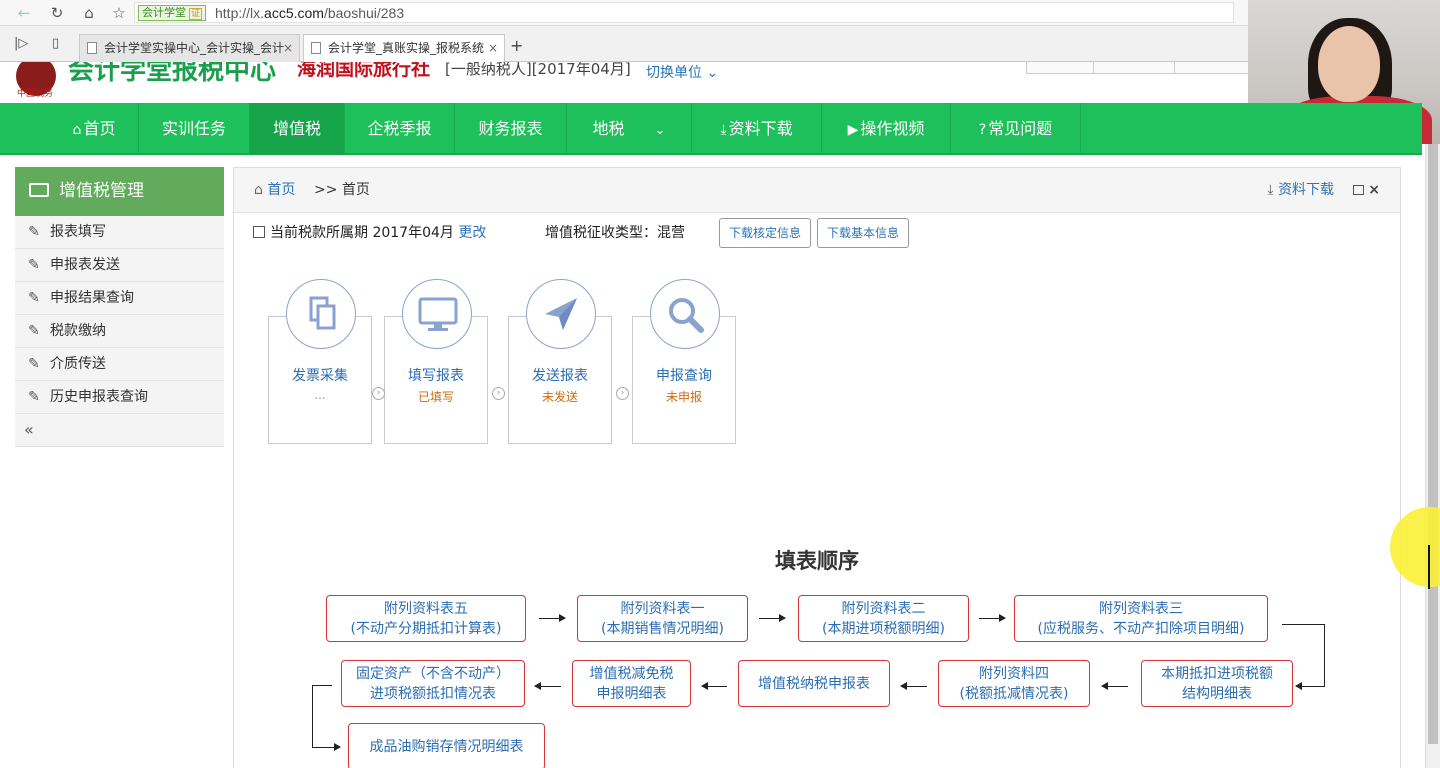 Image resolution: width=1440 pixels, height=768 pixels. Describe the element at coordinates (342, 190) in the screenshot. I see `breadcrumb-current: >> 首页` at that location.